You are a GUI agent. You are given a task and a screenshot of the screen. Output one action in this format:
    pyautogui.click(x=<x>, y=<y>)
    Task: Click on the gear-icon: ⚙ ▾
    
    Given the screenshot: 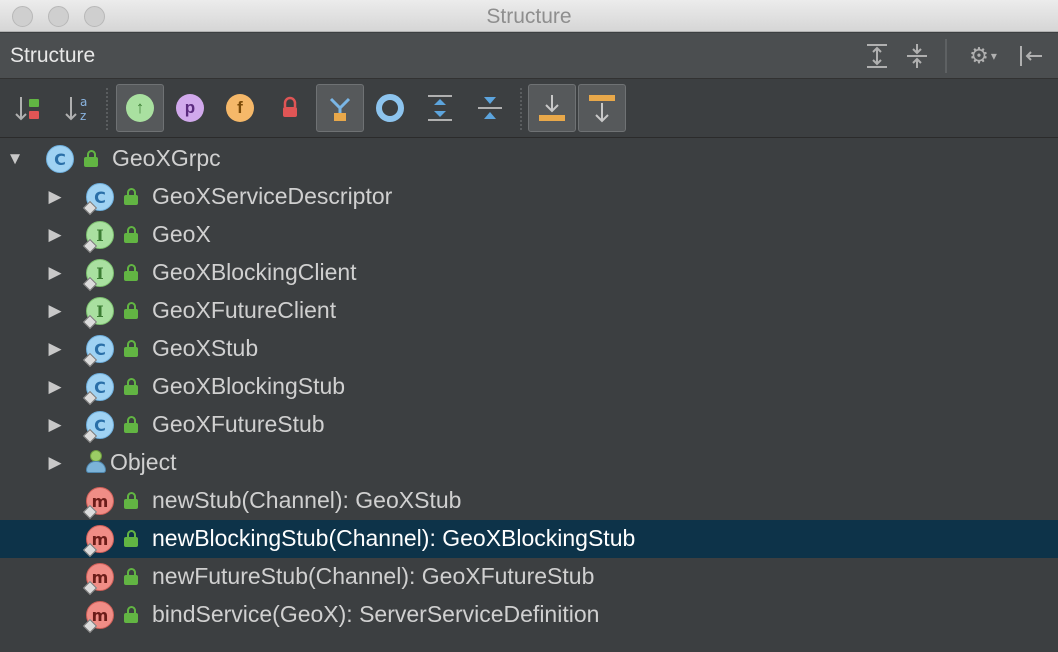 What is the action you would take?
    pyautogui.click(x=983, y=56)
    